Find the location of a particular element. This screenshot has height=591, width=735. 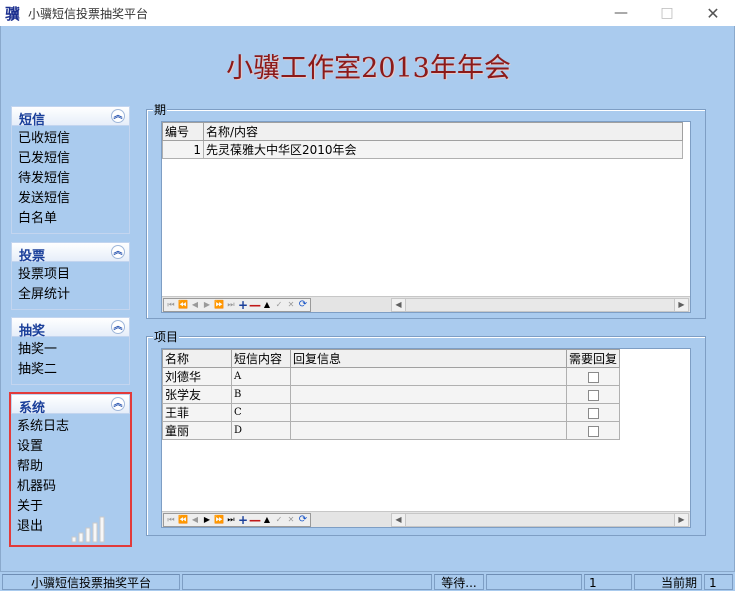

maximize-icon: □ is located at coordinates (667, 13).